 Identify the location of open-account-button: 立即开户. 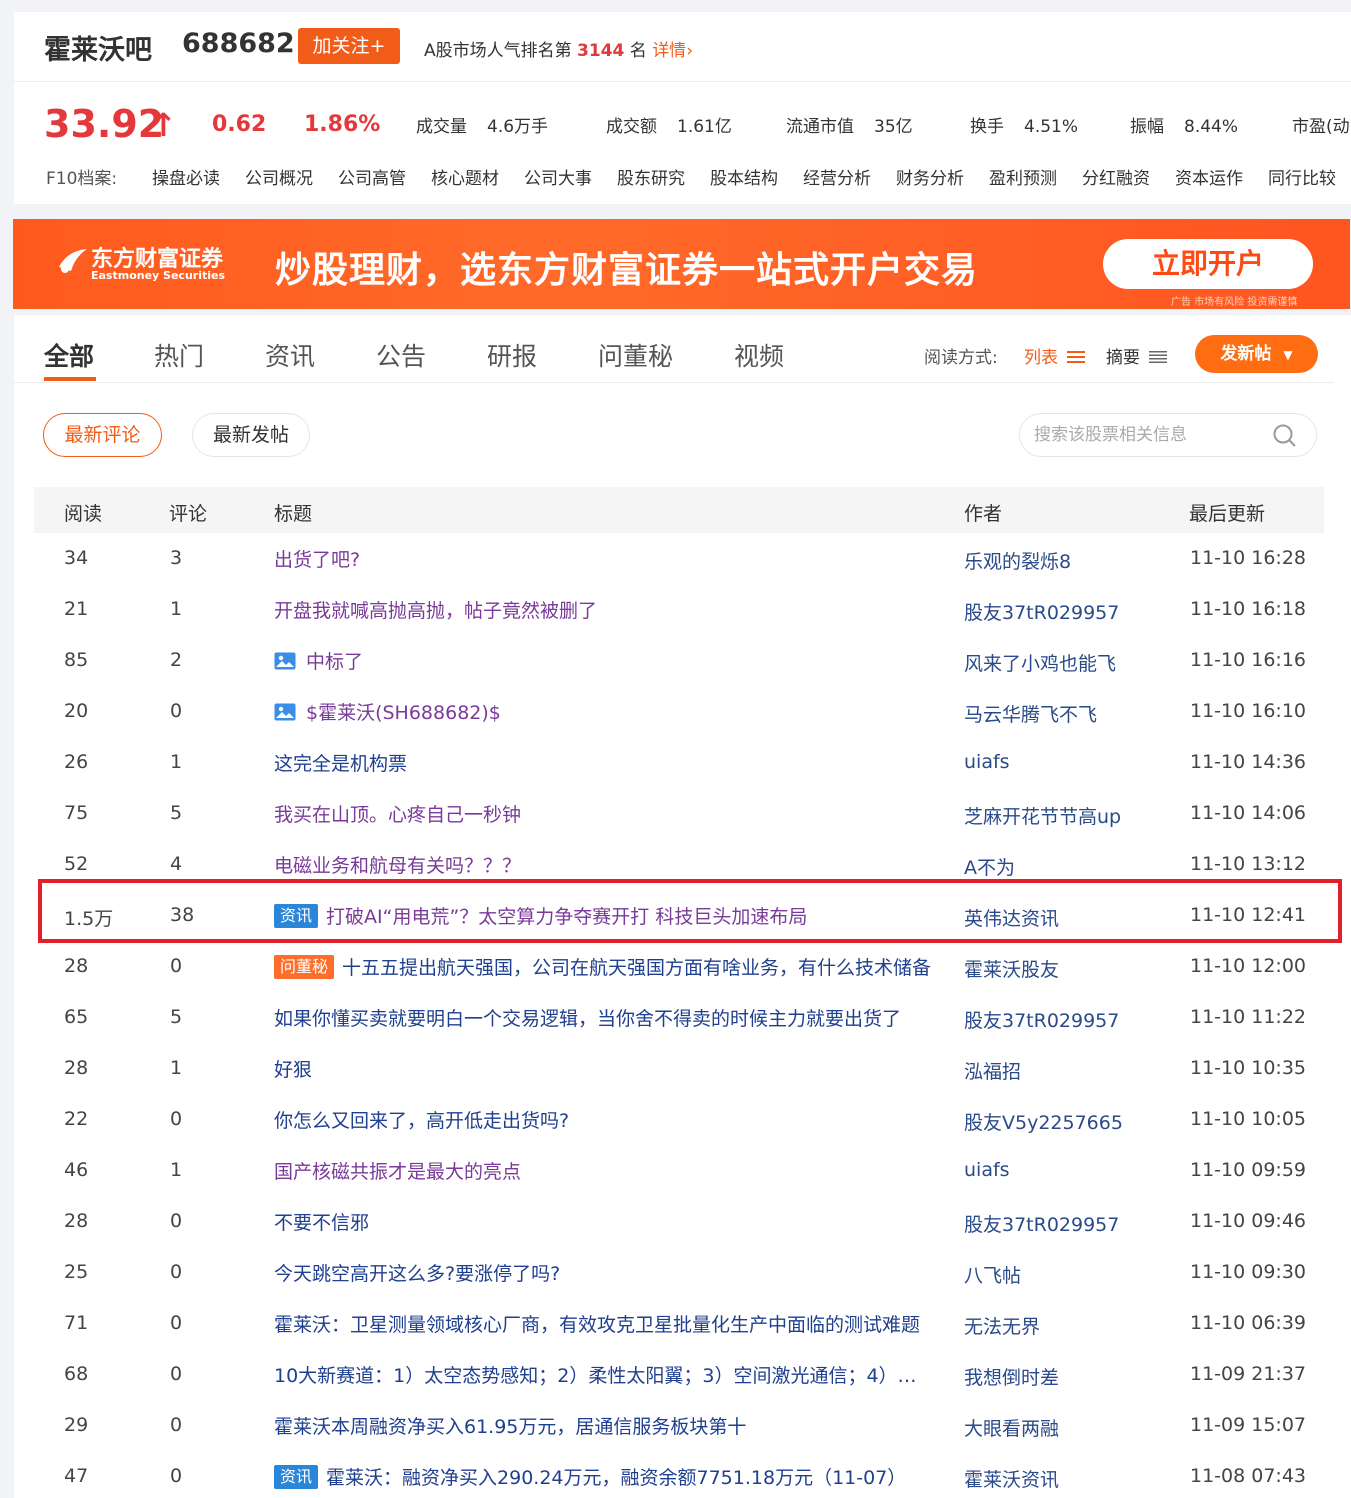
(1208, 264).